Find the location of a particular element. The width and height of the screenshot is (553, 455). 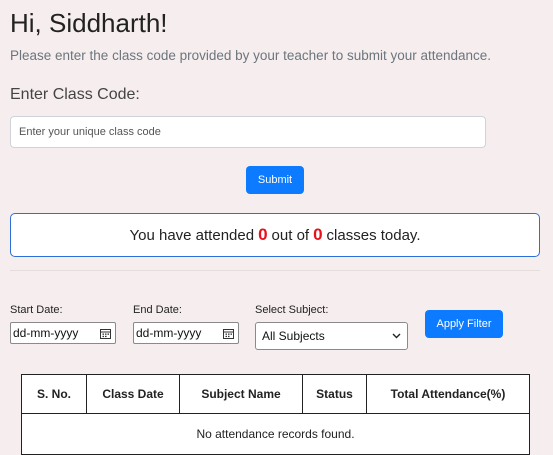

start-date-input: dd-mm-yyyy is located at coordinates (63, 333).